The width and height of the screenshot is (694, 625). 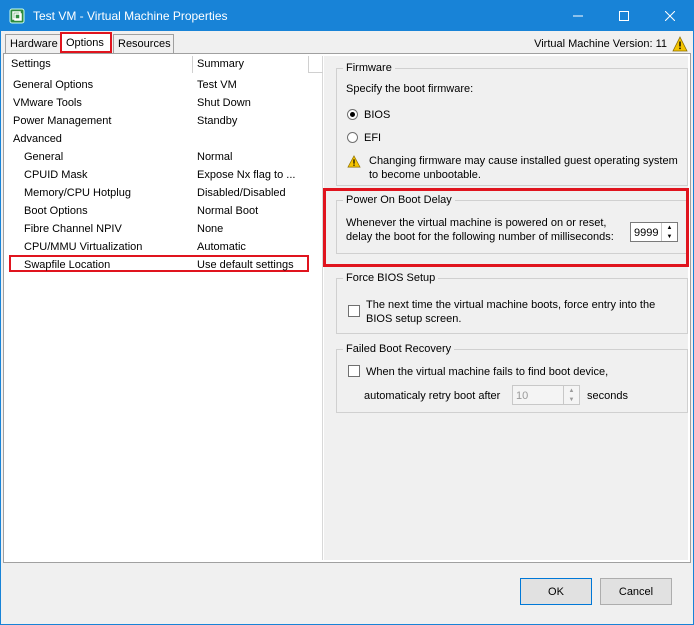 What do you see at coordinates (165, 247) in the screenshot?
I see `list-item-cpu-mmu-virtualization: CPU/MMU Virtualization Automatic` at bounding box center [165, 247].